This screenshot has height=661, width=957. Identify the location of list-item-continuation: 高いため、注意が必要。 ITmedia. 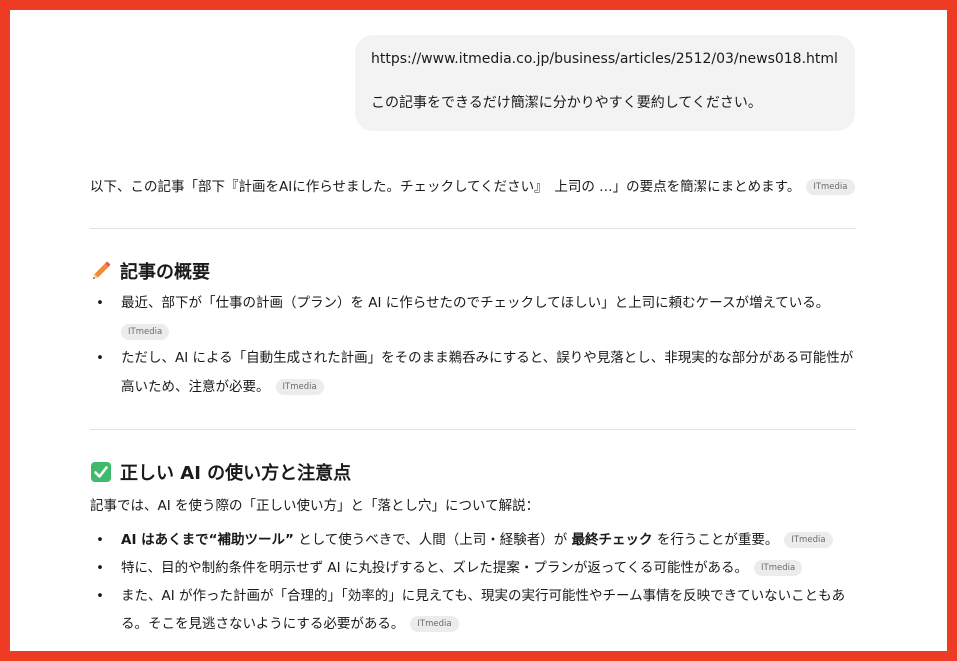
(222, 387).